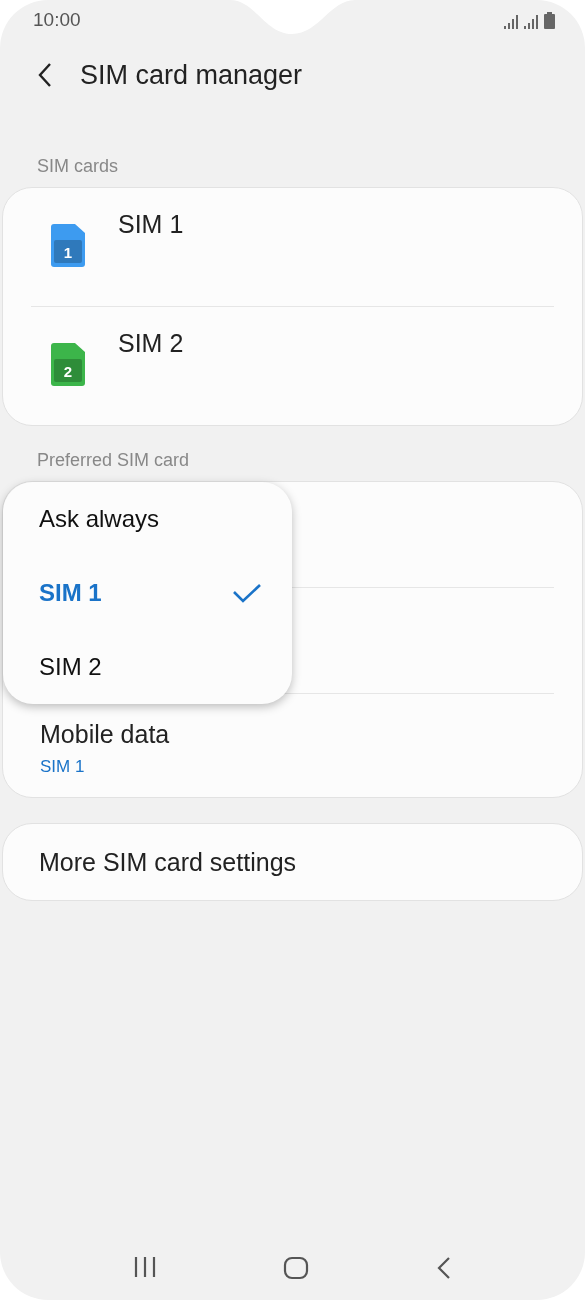  Describe the element at coordinates (292, 862) in the screenshot. I see `more-settings-item: More SIM card settings` at that location.